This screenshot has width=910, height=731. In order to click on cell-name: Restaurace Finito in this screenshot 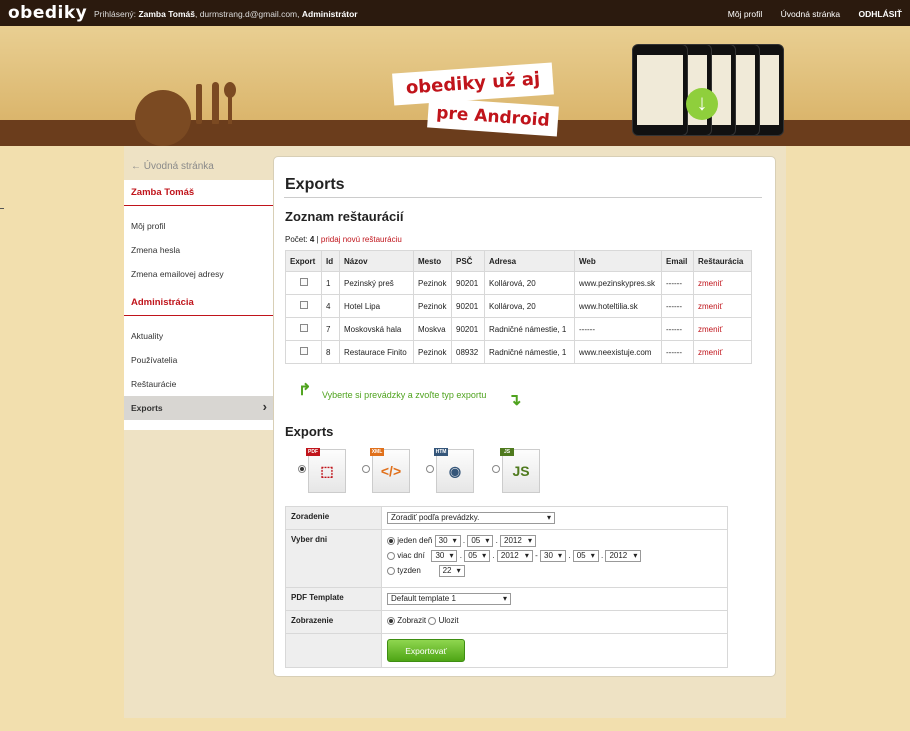, I will do `click(376, 352)`.